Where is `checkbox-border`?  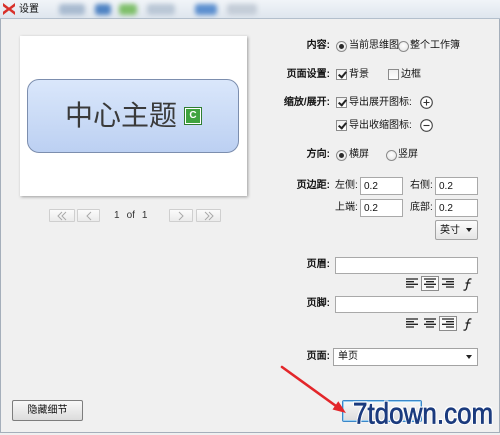 checkbox-border is located at coordinates (393, 74).